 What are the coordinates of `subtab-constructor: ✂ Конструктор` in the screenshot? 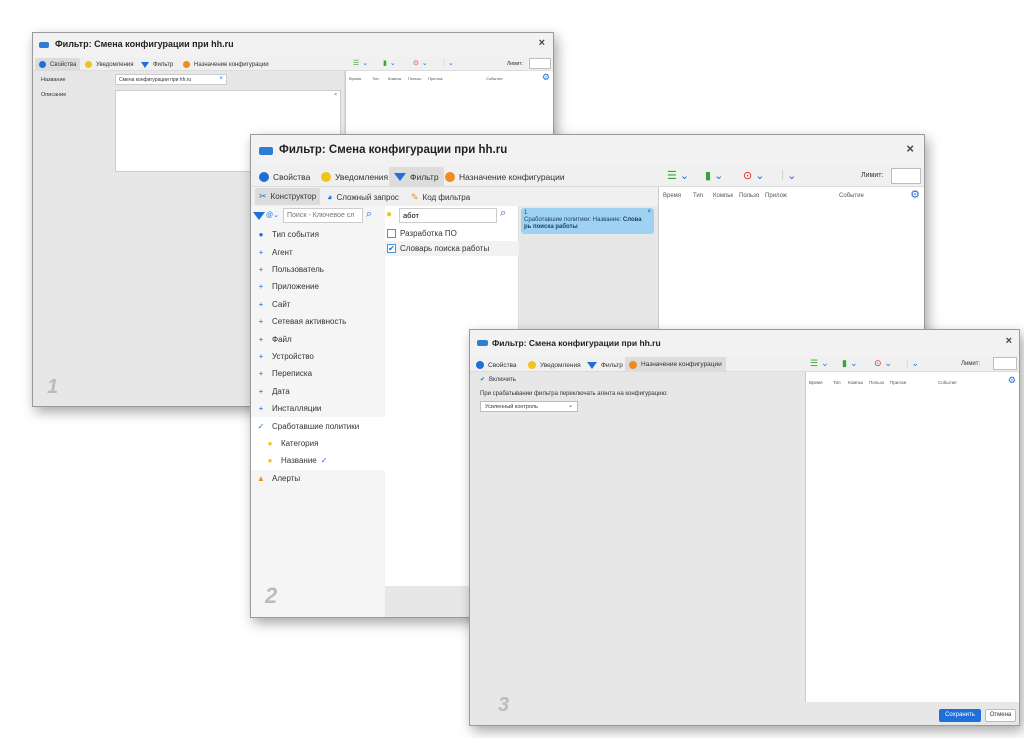 It's located at (288, 196).